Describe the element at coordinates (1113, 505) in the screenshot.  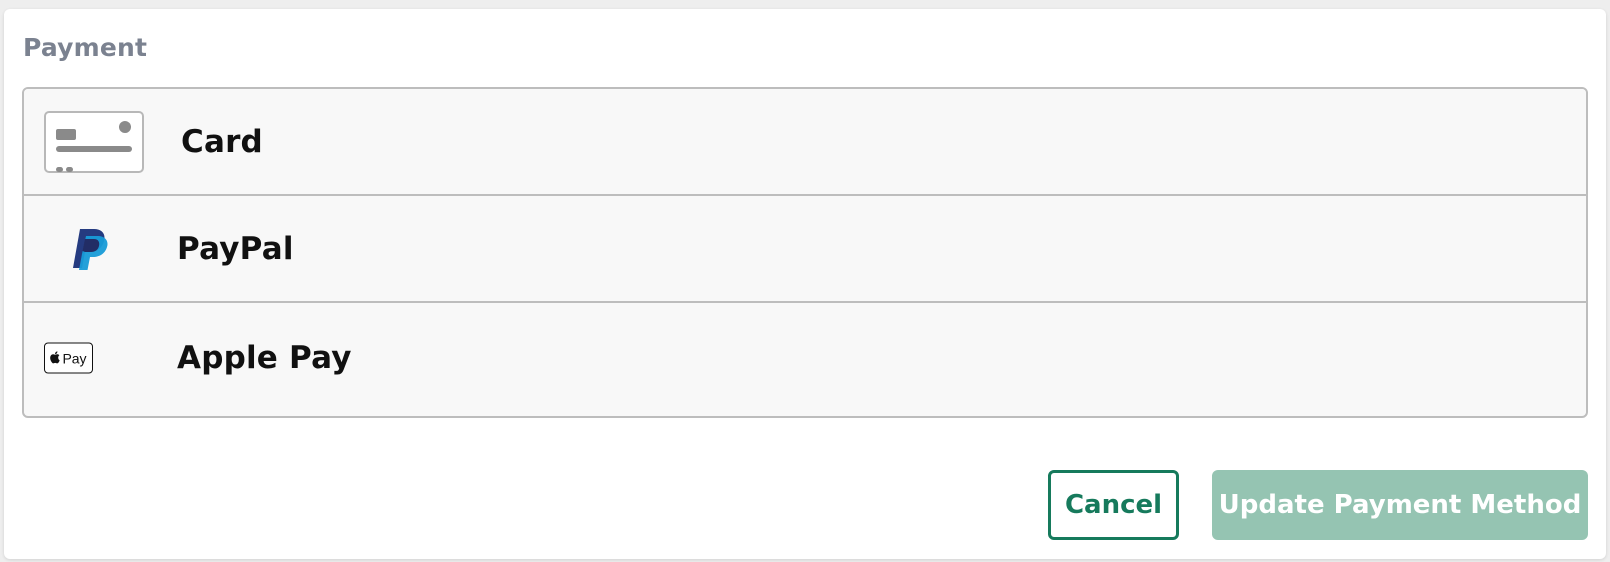
I see `cancel-button: Cancel` at that location.